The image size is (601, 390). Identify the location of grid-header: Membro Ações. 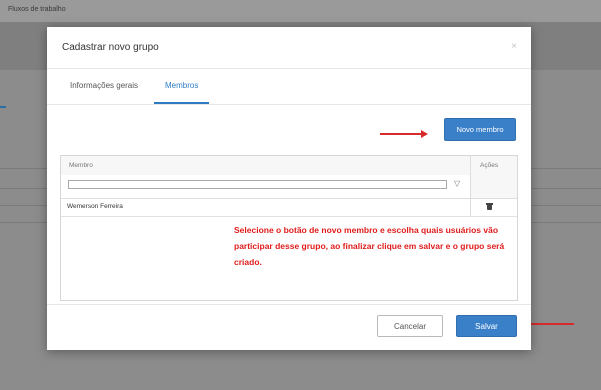
(289, 166).